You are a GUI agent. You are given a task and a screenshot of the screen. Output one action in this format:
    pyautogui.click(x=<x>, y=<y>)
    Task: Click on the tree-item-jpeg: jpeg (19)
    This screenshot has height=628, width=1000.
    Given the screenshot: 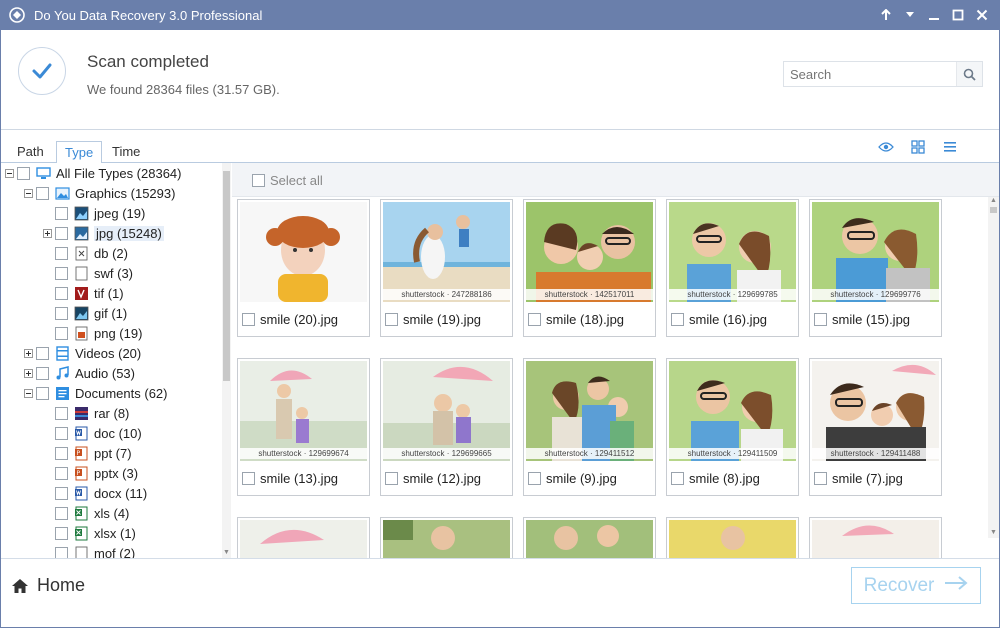 What is the action you would take?
    pyautogui.click(x=94, y=213)
    